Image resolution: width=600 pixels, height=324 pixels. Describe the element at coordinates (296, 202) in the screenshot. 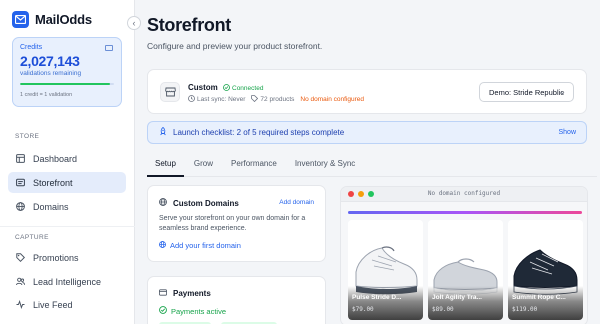

I see `add-domain-button: Add domain` at that location.